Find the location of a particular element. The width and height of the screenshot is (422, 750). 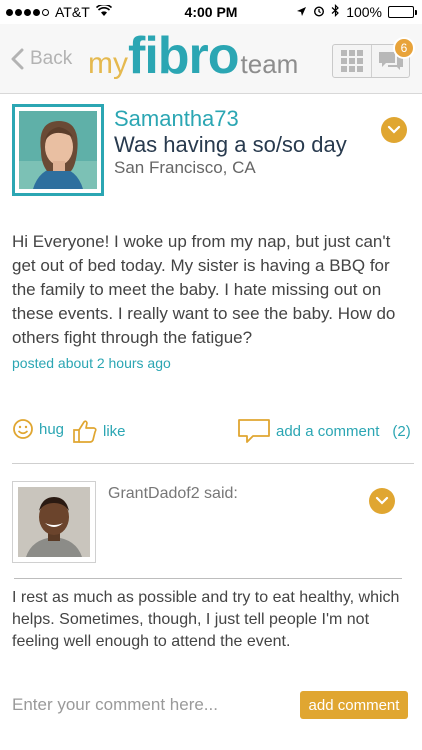

post-headline: Was having a so/so day is located at coordinates (230, 144).